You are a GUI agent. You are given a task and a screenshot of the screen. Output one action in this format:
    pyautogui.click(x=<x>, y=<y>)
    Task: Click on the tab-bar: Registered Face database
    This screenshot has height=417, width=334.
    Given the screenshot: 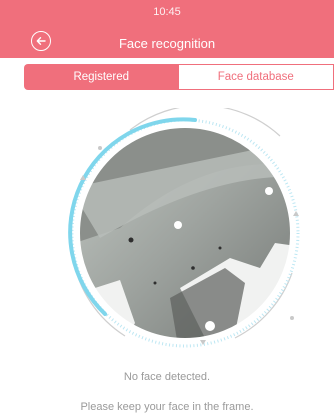 What is the action you would take?
    pyautogui.click(x=179, y=77)
    